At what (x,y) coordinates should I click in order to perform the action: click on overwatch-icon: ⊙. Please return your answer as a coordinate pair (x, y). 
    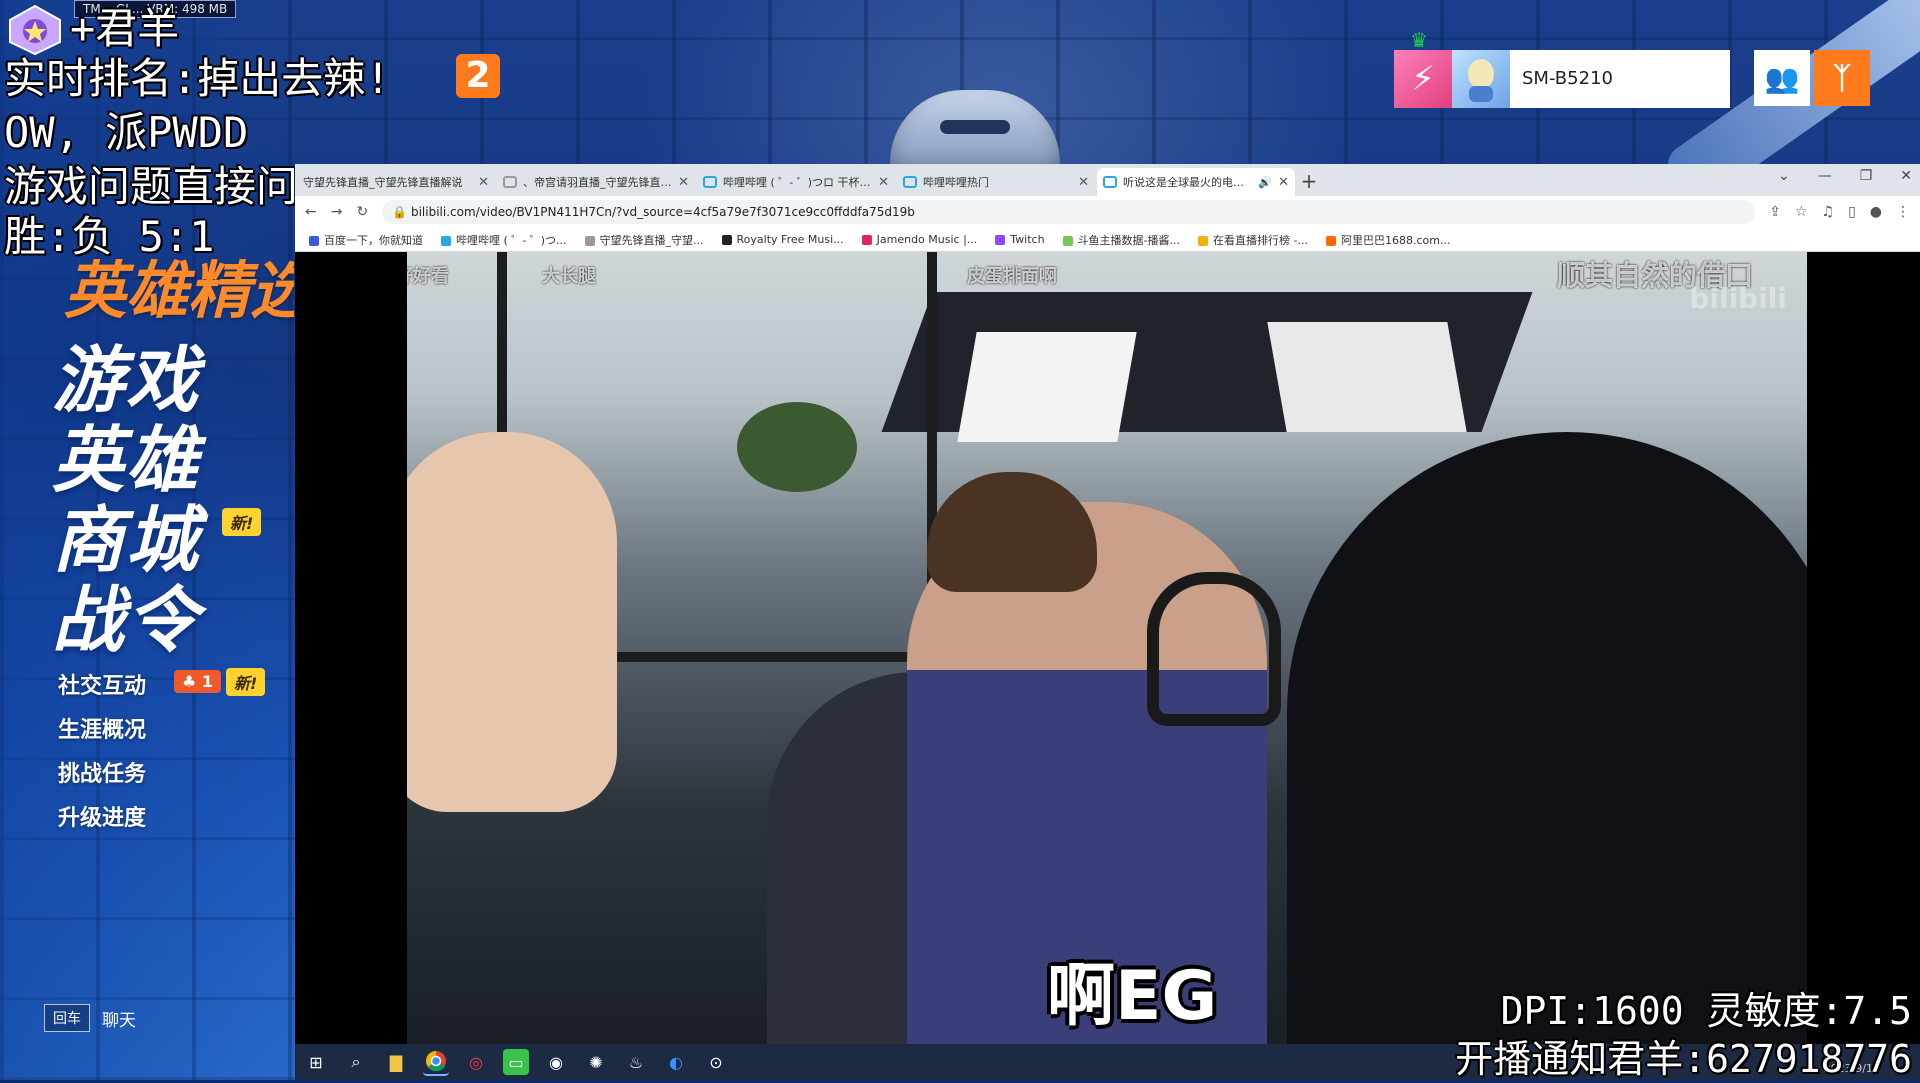
    Looking at the image, I should click on (716, 1062).